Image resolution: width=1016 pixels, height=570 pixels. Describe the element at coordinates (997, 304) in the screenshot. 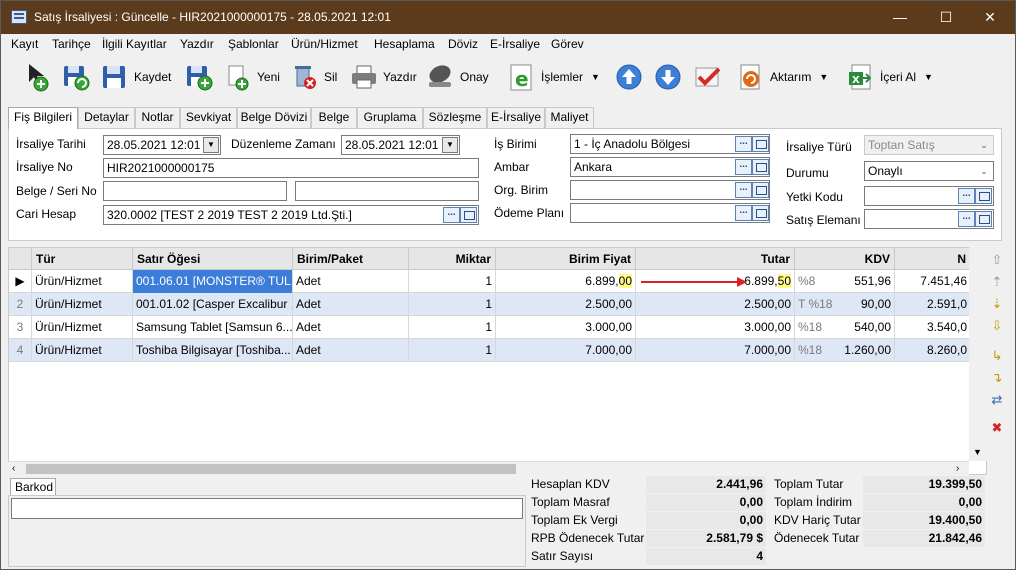

I see `move-down-icon: ⇣` at that location.